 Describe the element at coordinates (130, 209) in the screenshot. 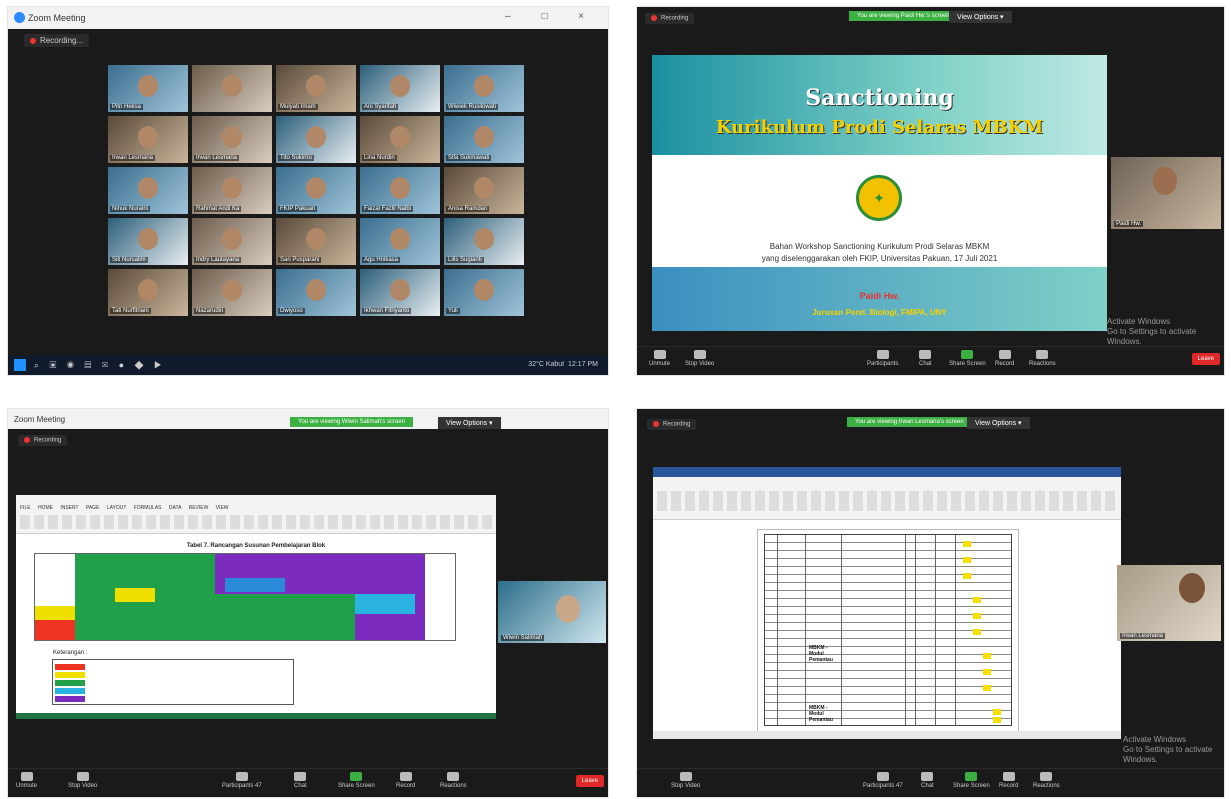

I see `participant-name: Ninuk Nuraini` at that location.